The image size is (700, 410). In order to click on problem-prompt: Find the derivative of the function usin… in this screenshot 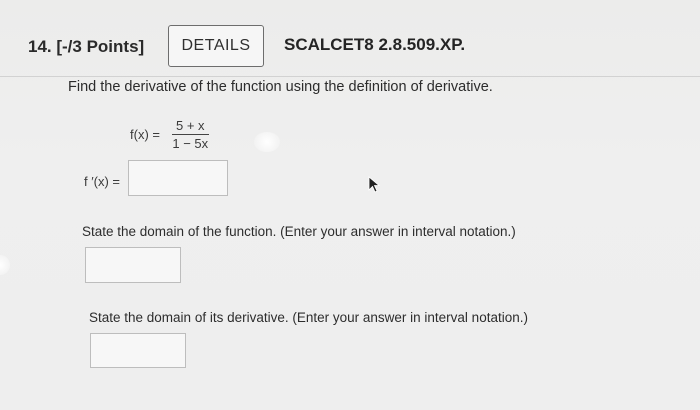, I will do `click(280, 87)`.